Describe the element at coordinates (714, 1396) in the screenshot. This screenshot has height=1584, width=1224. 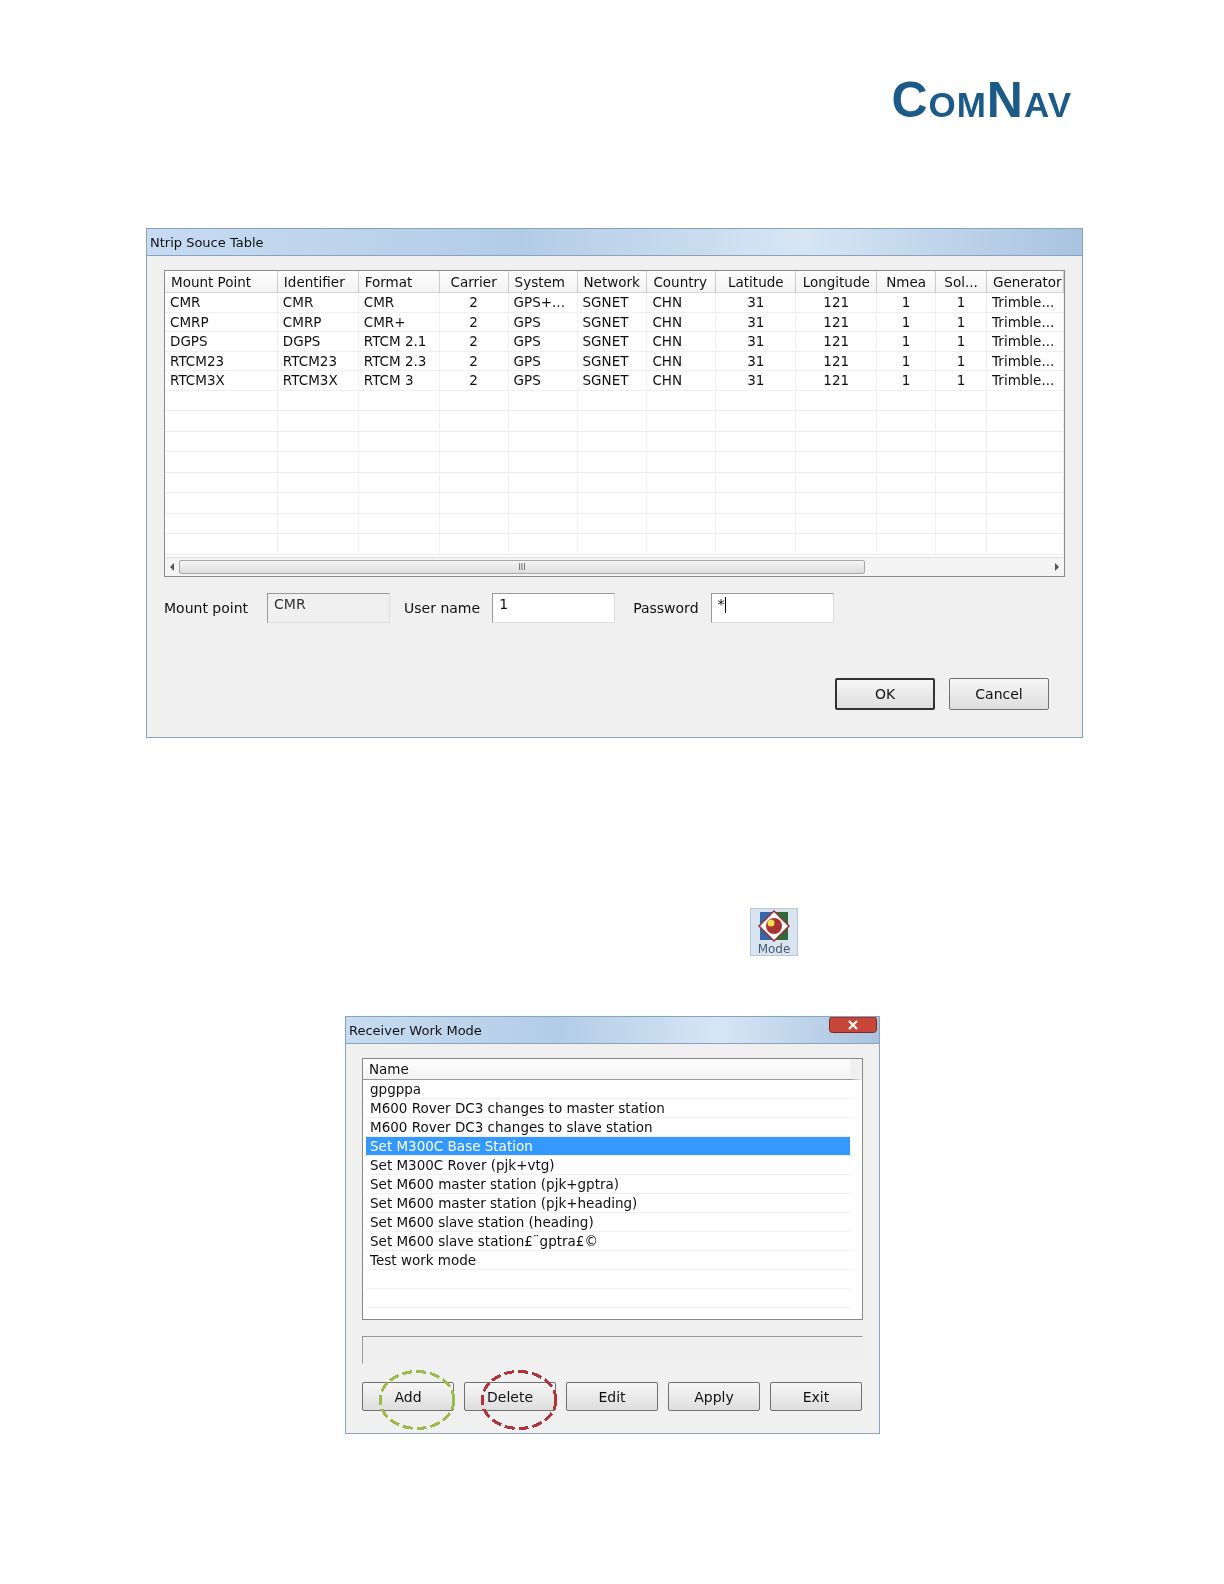
I see `dialog-button: Apply` at that location.